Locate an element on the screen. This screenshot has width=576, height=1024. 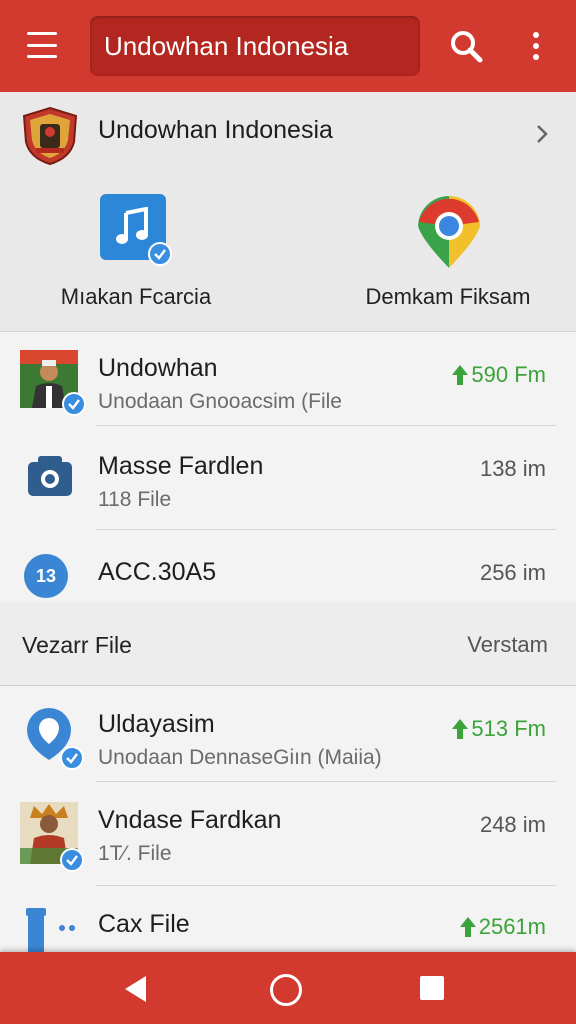
home-icon is located at coordinates (286, 990).